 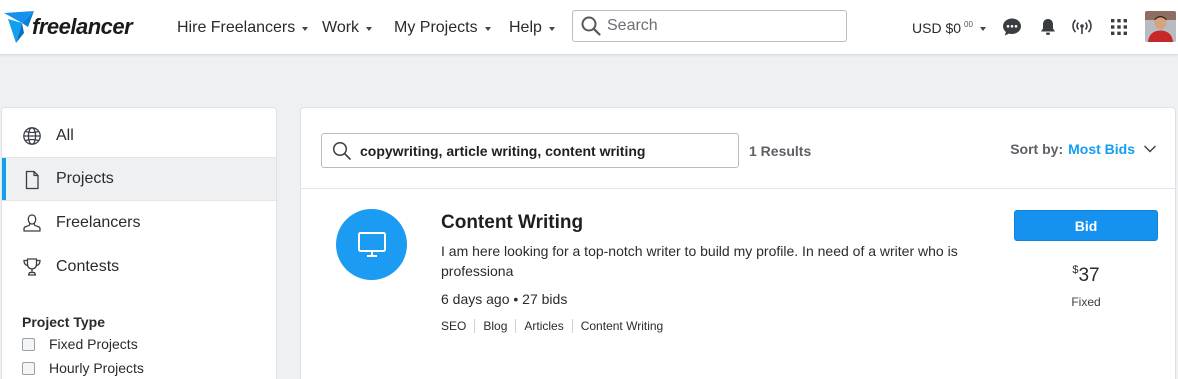 I want to click on project-skill-tags: SEO Blog Articles Content Writing, so click(x=556, y=326).